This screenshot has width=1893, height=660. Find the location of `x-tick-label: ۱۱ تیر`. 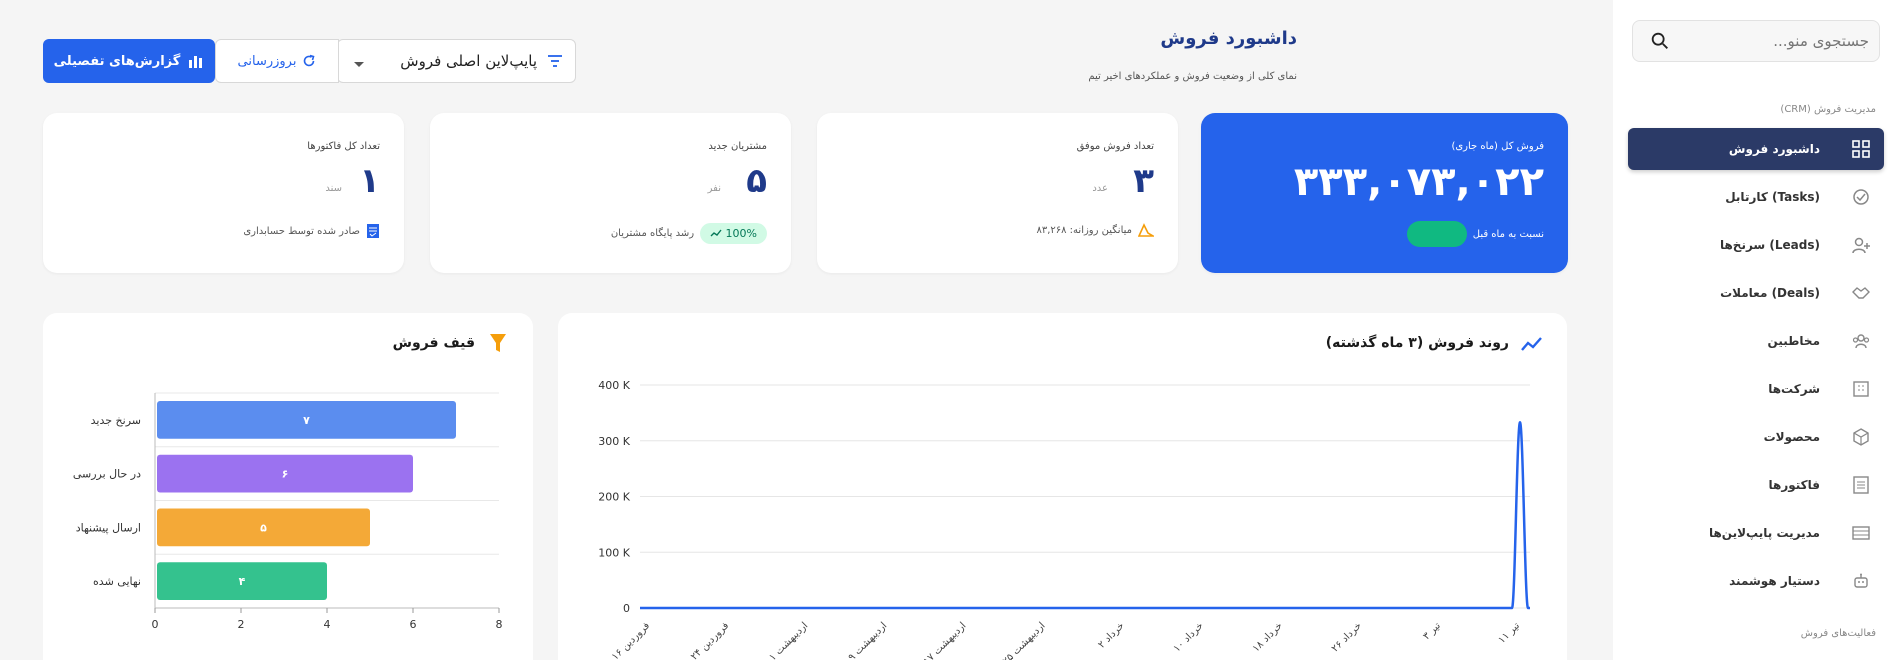

x-tick-label: ۱۱ تیر is located at coordinates (1509, 633).